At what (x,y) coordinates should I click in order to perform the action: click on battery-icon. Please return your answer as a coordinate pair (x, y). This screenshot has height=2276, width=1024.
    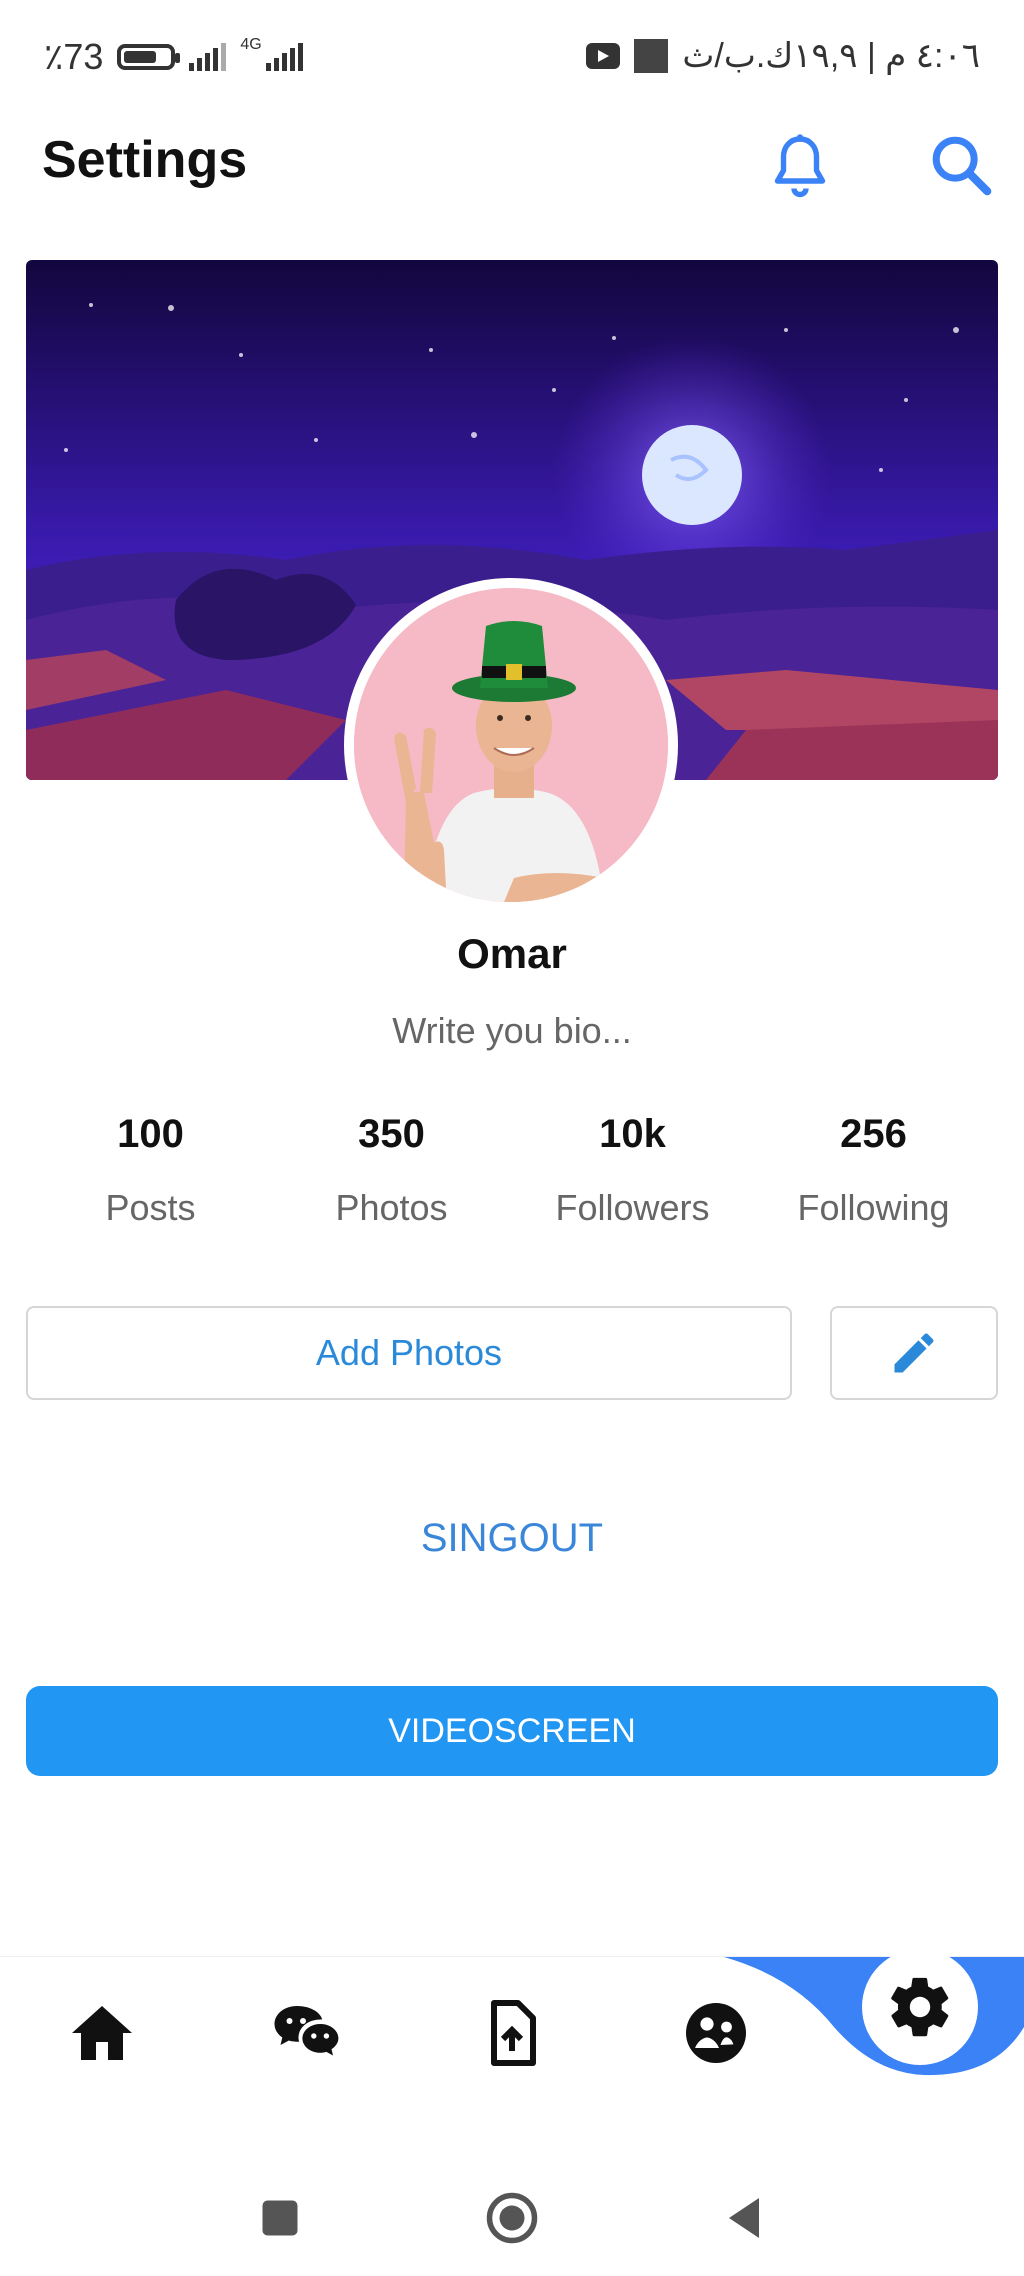
    Looking at the image, I should click on (149, 57).